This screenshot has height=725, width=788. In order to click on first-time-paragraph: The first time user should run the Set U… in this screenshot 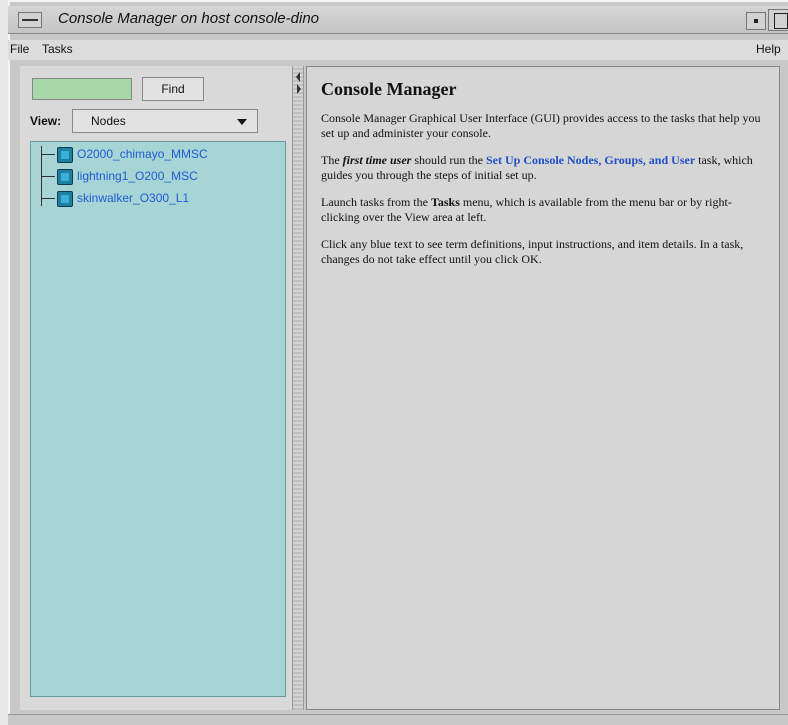, I will do `click(545, 168)`.